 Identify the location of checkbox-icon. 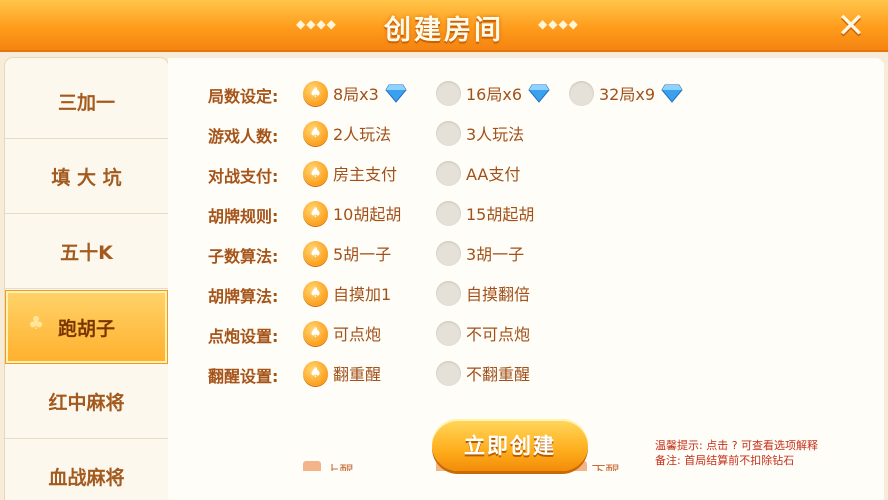
(312, 466).